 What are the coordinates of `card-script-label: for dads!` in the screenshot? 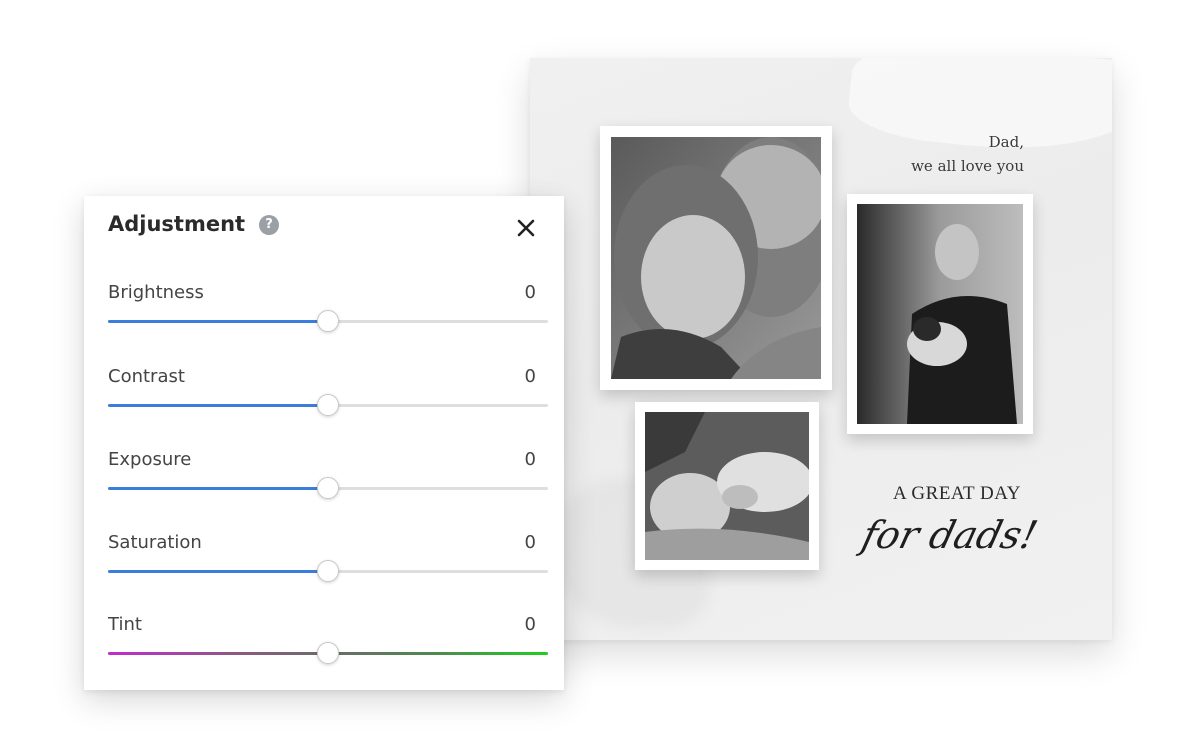 It's located at (948, 536).